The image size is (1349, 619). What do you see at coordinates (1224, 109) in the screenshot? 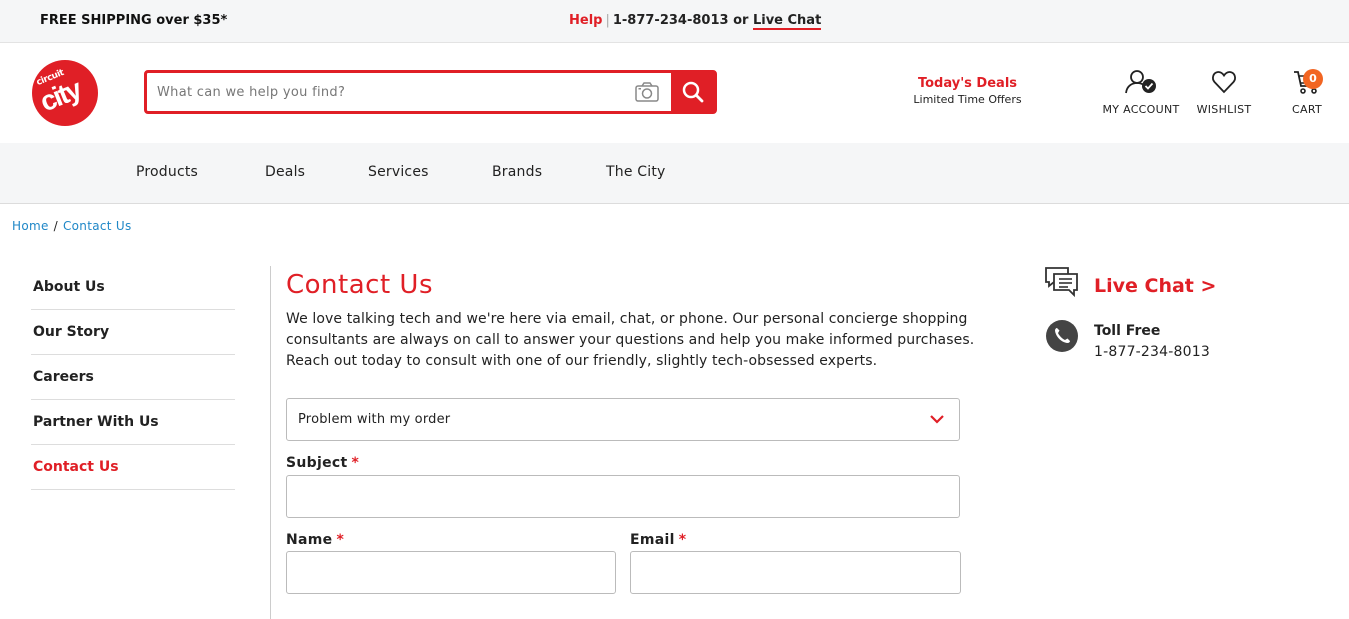
I see `wishlist-label: WISHLIST` at bounding box center [1224, 109].